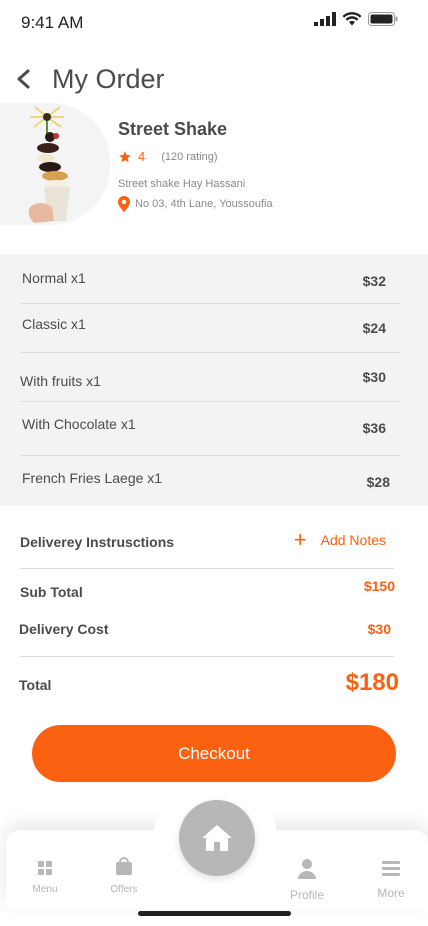  Describe the element at coordinates (374, 428) in the screenshot. I see `item-price: $36` at that location.